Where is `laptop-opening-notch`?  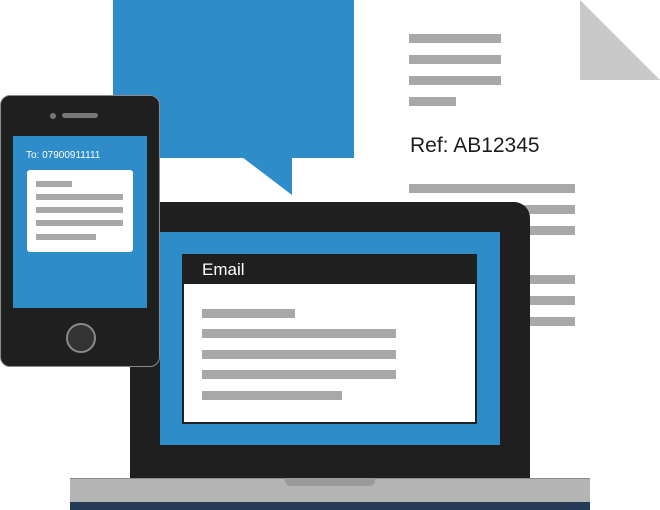
laptop-opening-notch is located at coordinates (330, 482).